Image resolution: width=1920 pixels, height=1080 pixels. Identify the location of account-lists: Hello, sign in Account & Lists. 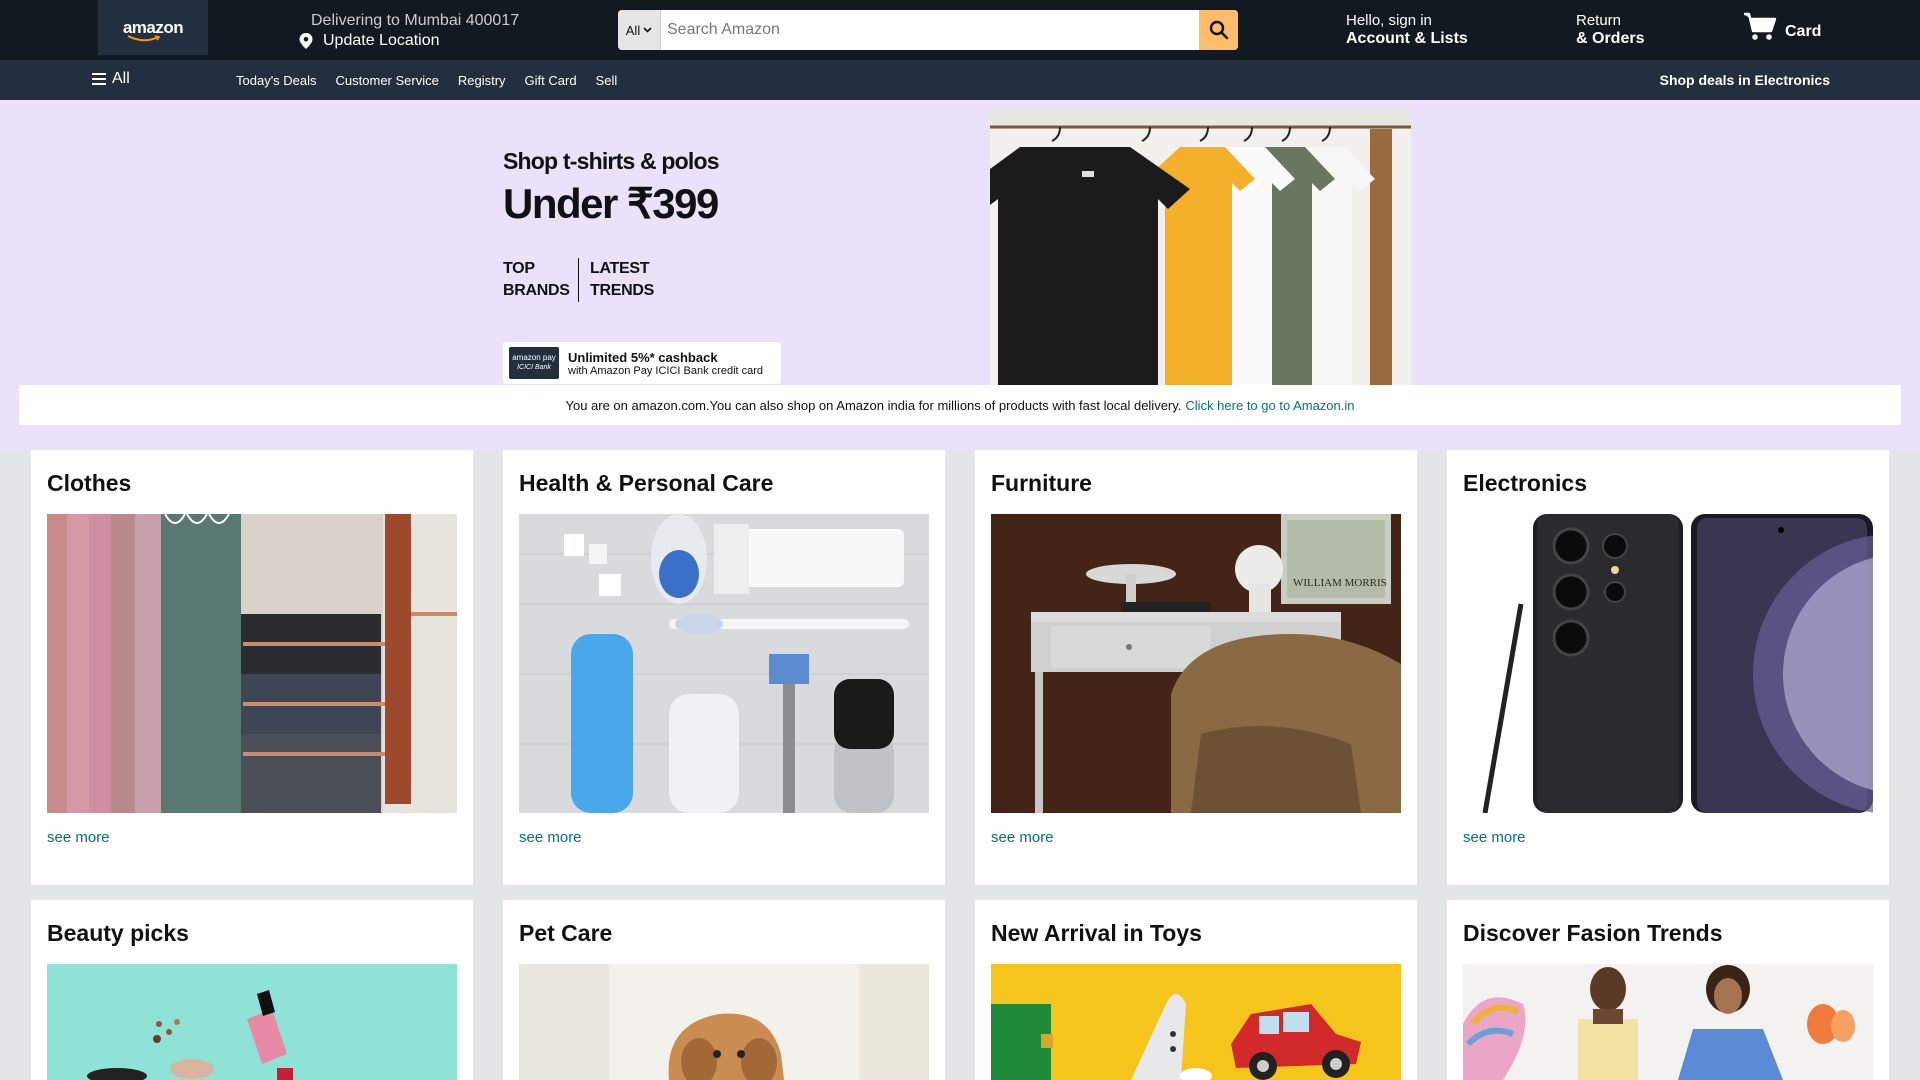
(1407, 30).